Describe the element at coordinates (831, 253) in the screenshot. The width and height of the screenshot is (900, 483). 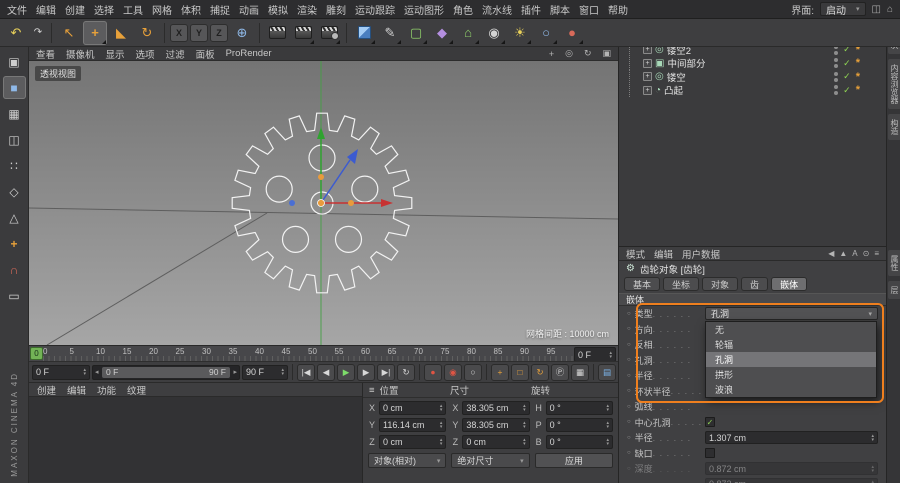
I see `nav-back-icon: ◀` at that location.